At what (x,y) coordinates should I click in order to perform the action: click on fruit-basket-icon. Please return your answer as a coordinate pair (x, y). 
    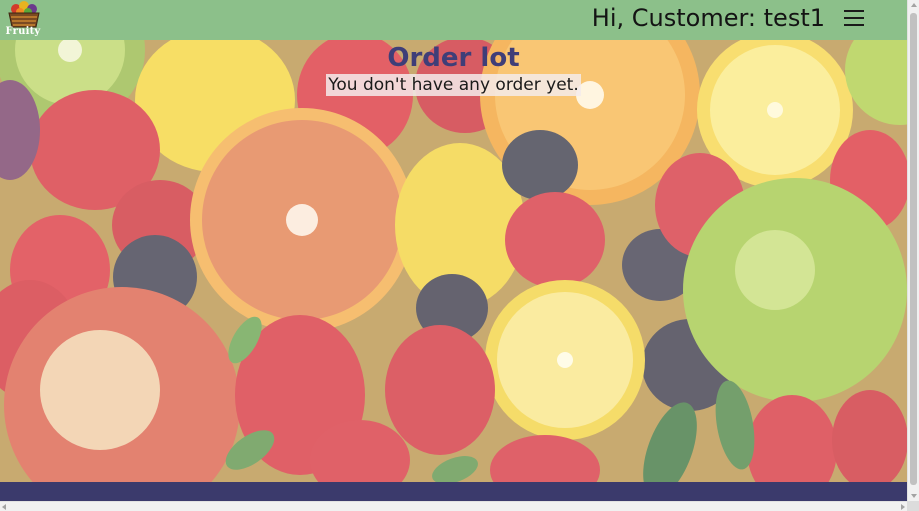
    Looking at the image, I should click on (24, 14).